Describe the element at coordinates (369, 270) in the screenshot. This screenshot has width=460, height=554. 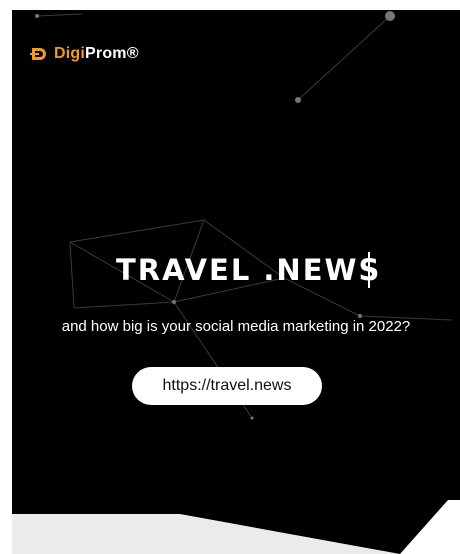
I see `text-cursor` at that location.